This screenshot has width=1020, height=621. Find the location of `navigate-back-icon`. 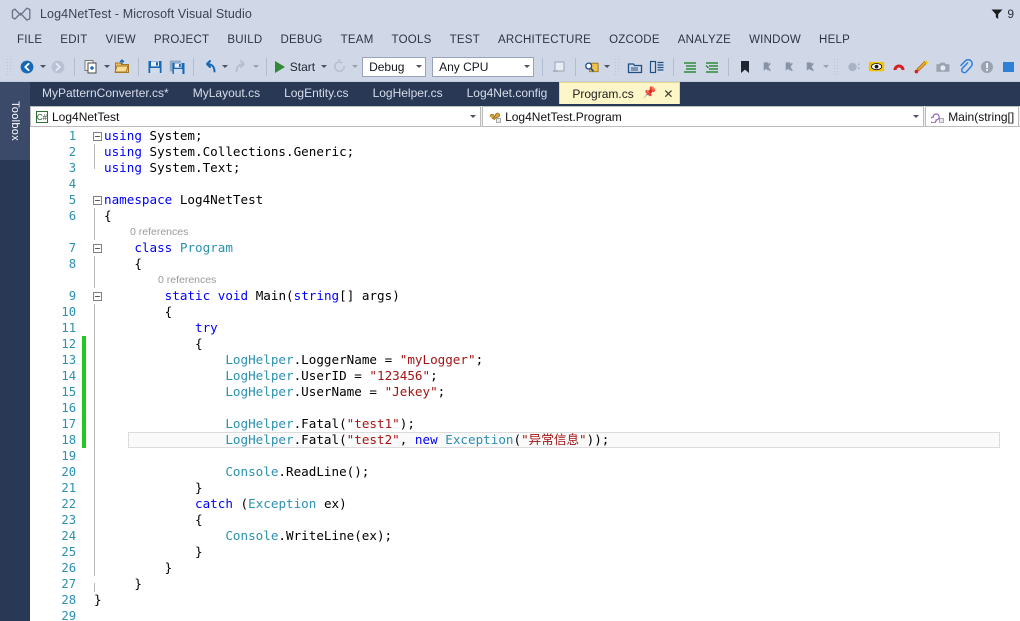

navigate-back-icon is located at coordinates (27, 67).